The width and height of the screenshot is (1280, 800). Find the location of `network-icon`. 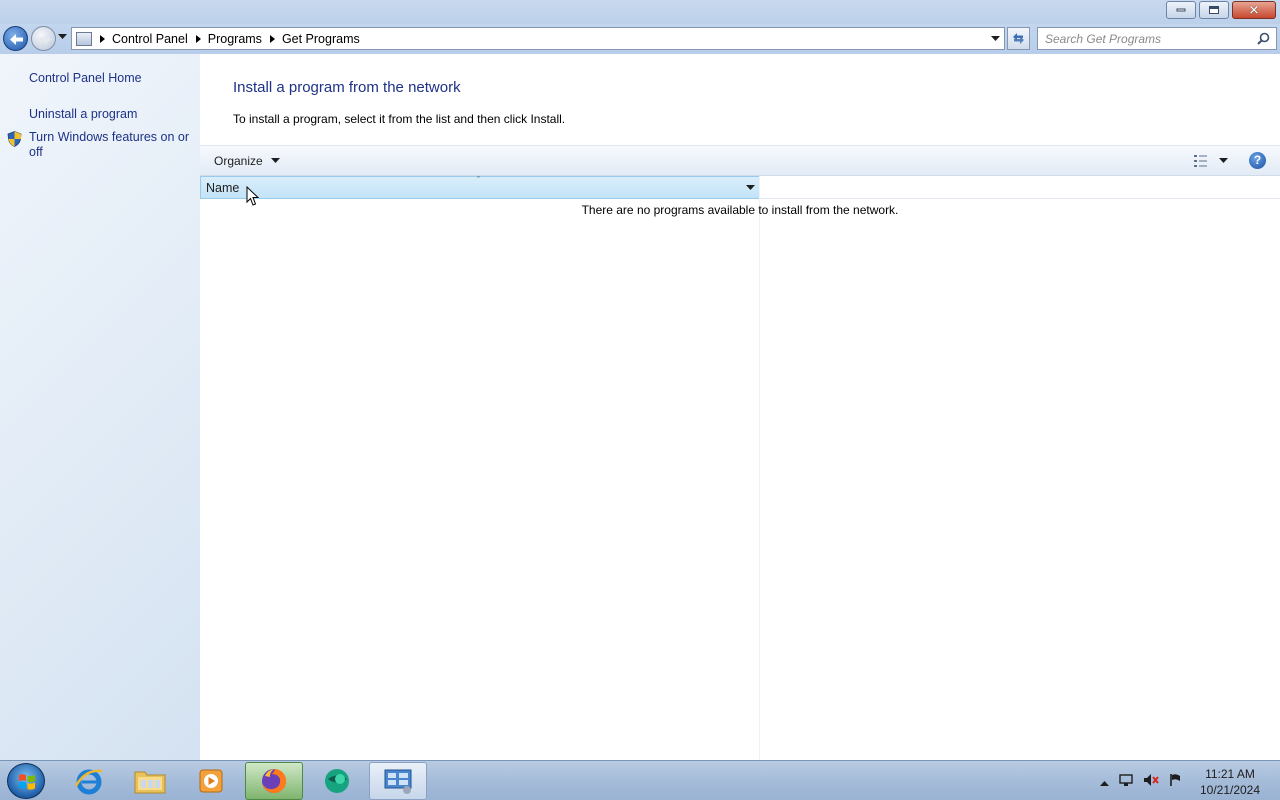

network-icon is located at coordinates (1126, 781).